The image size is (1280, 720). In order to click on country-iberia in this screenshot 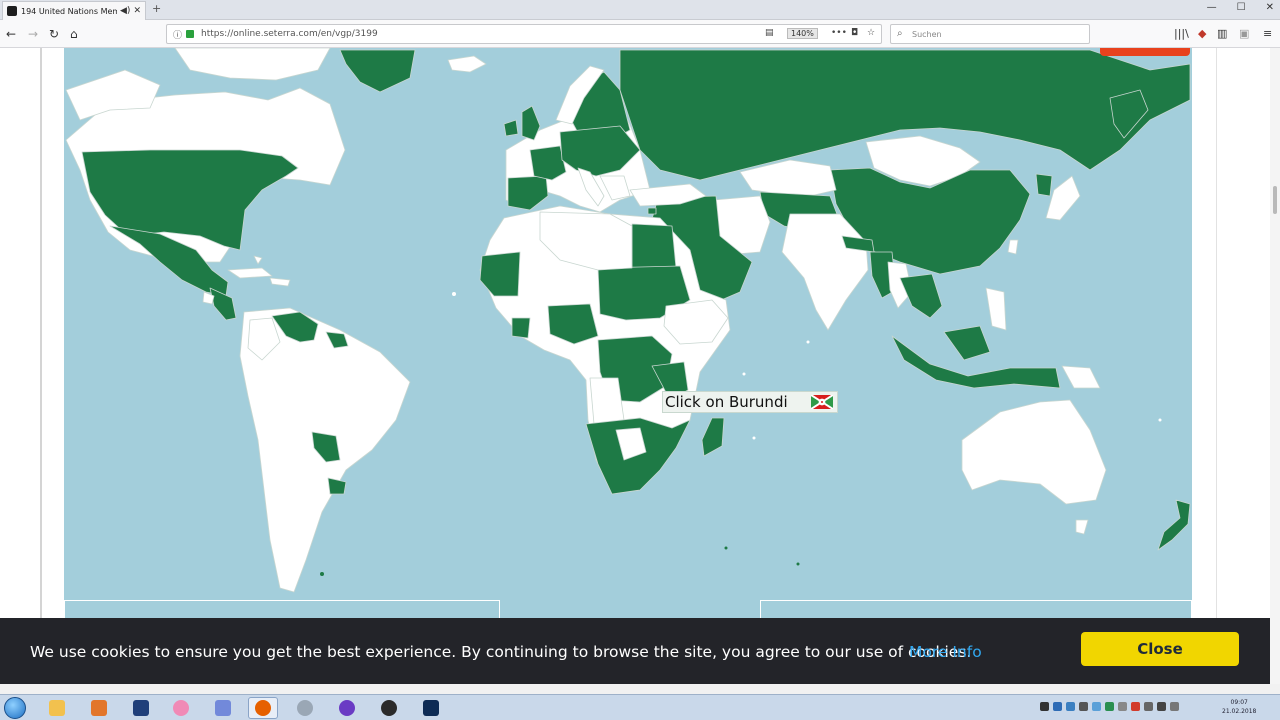, I will do `click(528, 193)`.